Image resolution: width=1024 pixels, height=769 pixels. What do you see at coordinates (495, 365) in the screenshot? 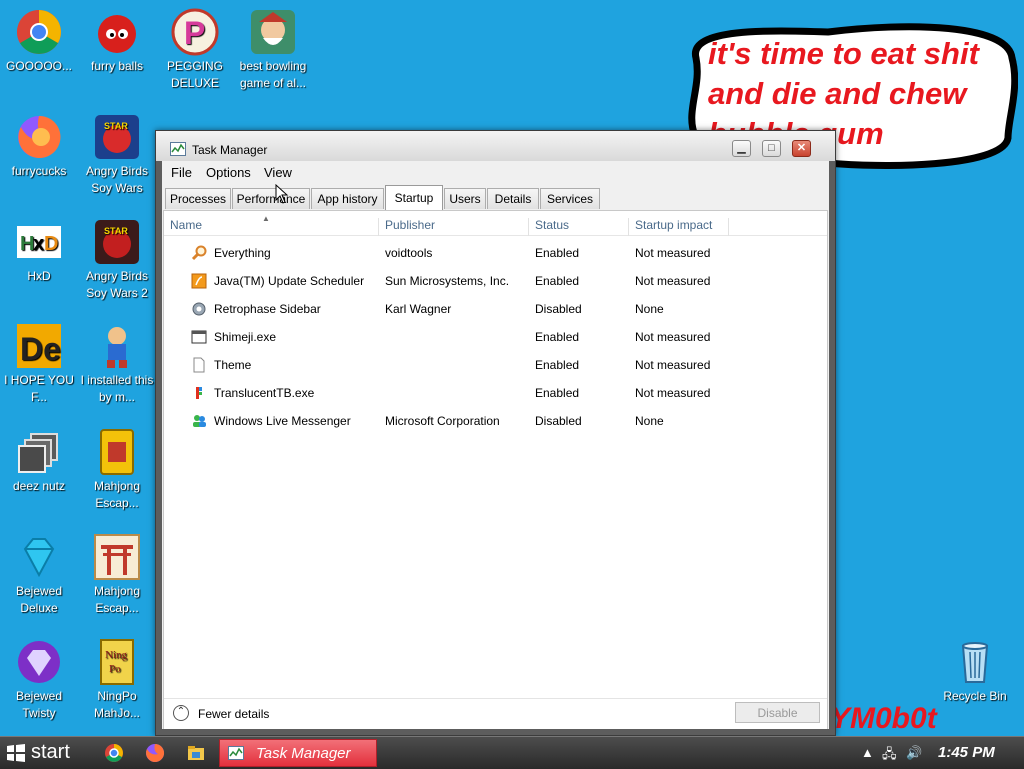
I see `table-row: Theme Enabled Not measured` at bounding box center [495, 365].